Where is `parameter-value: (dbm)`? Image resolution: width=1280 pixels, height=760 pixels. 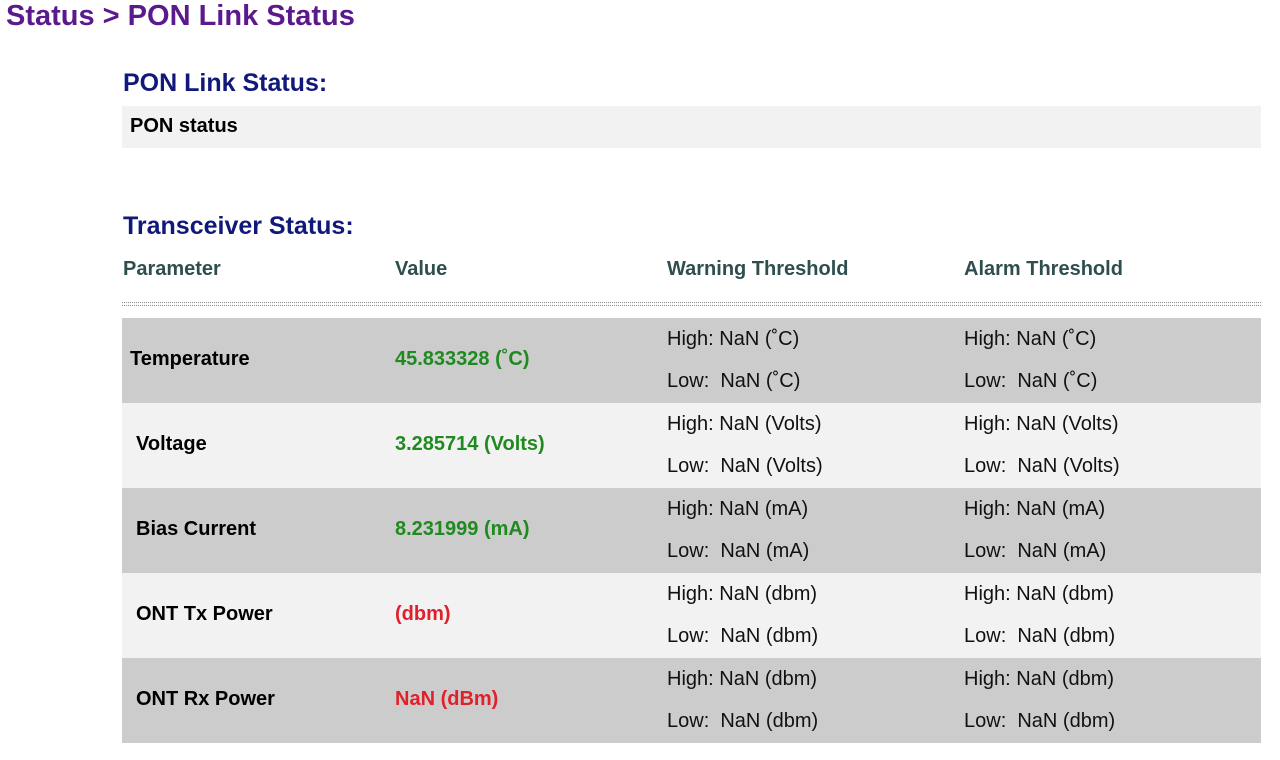
parameter-value: (dbm) is located at coordinates (423, 614).